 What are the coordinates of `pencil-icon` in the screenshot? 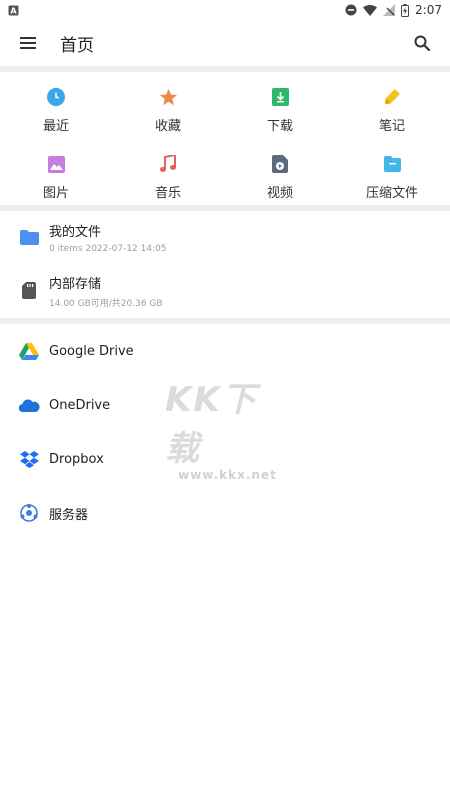 It's located at (392, 97).